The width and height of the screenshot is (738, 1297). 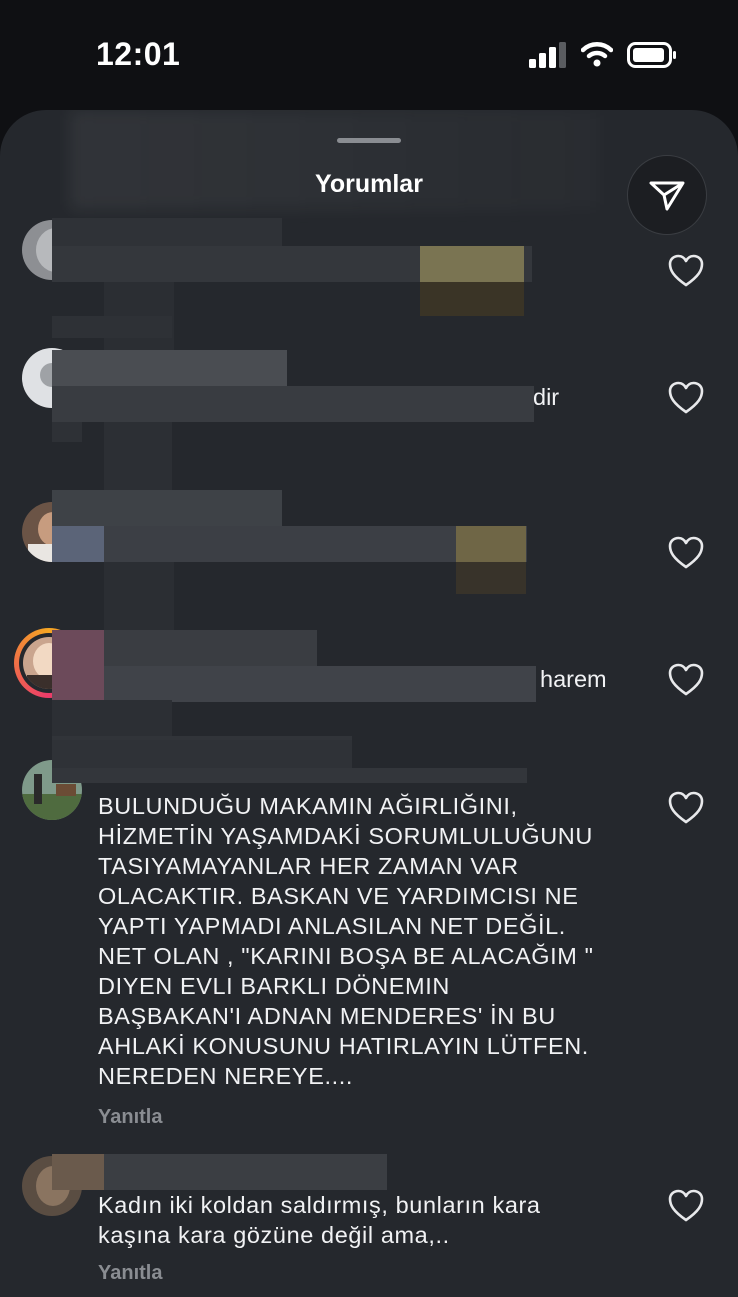 What do you see at coordinates (138, 54) in the screenshot?
I see `status-time: 12:01` at bounding box center [138, 54].